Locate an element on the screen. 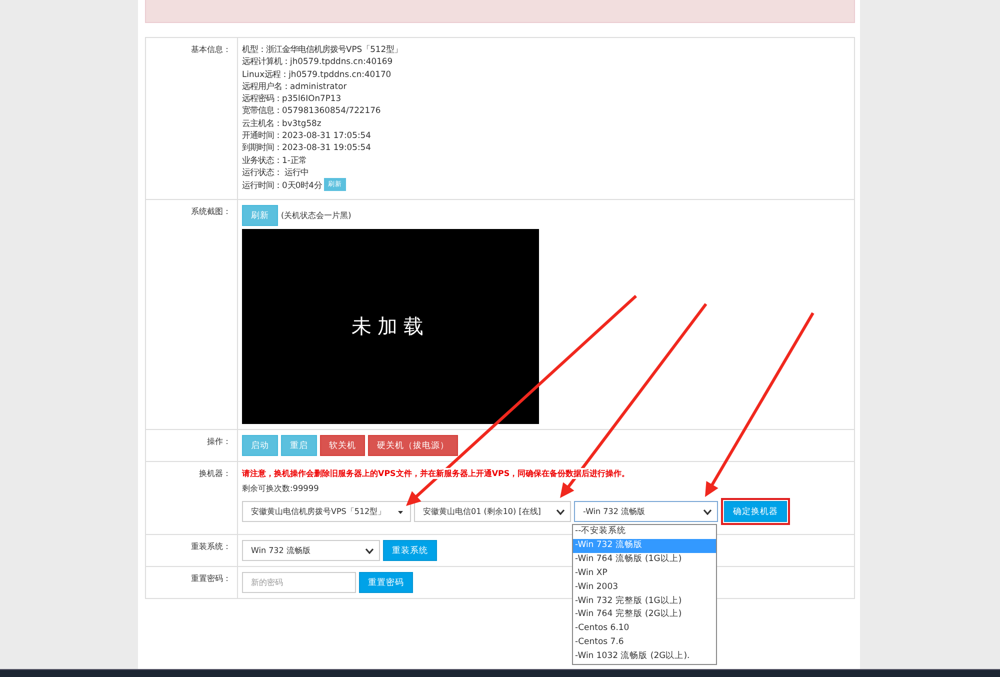  os-select: Win 732 流畅版 is located at coordinates (311, 550).